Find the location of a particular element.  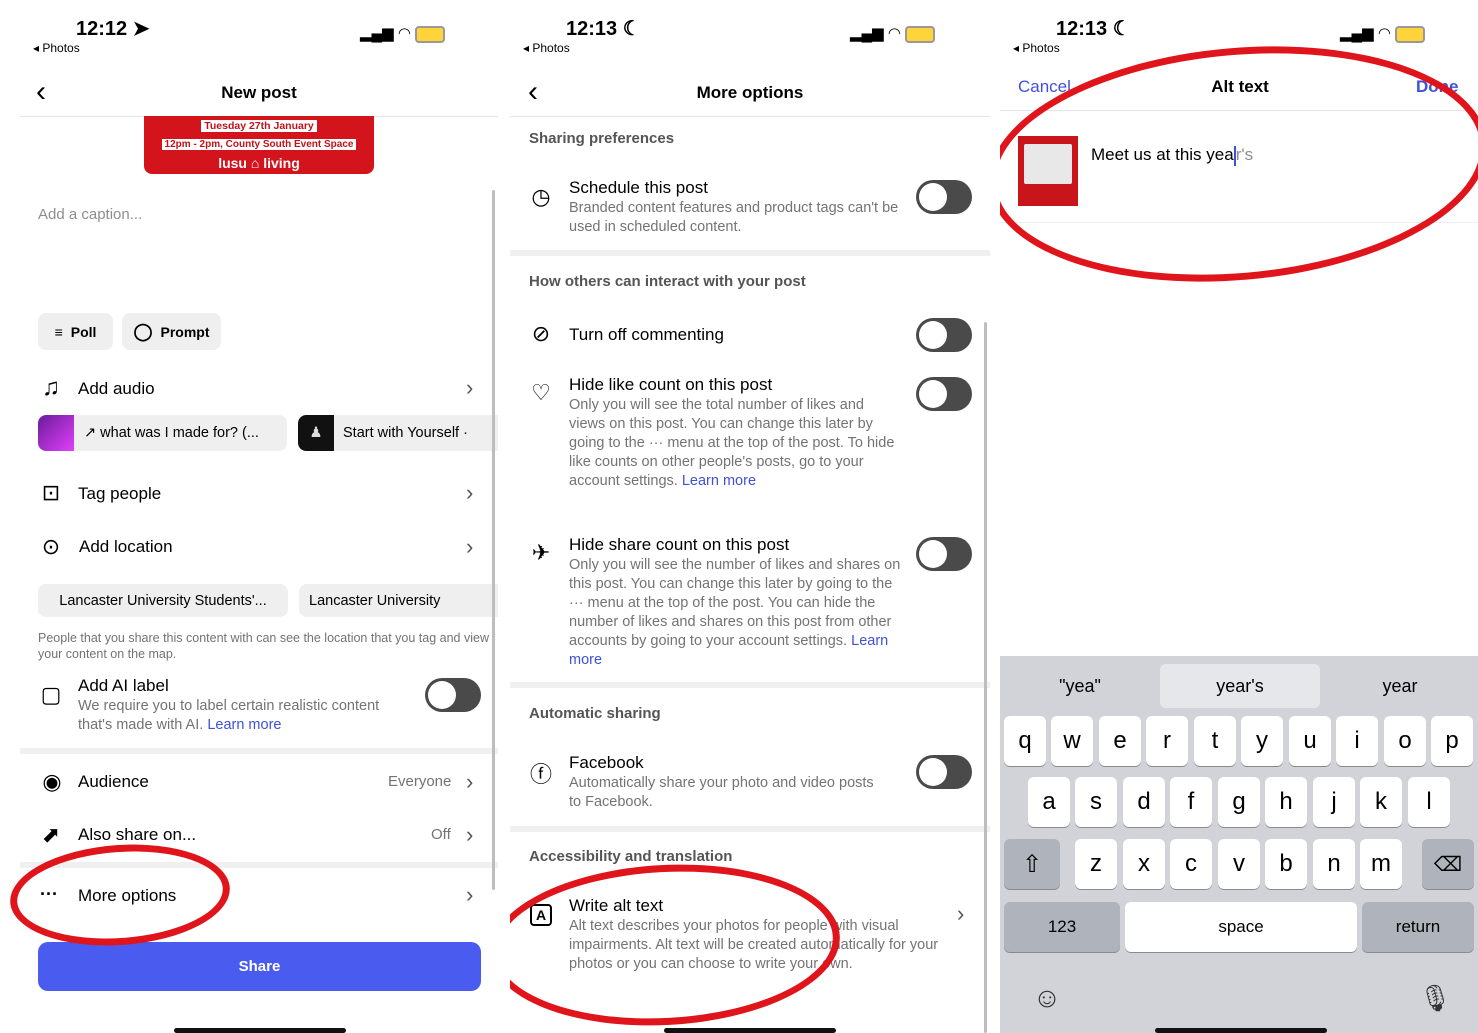

accessibility-heading: Accessibility and translation is located at coordinates (631, 856).